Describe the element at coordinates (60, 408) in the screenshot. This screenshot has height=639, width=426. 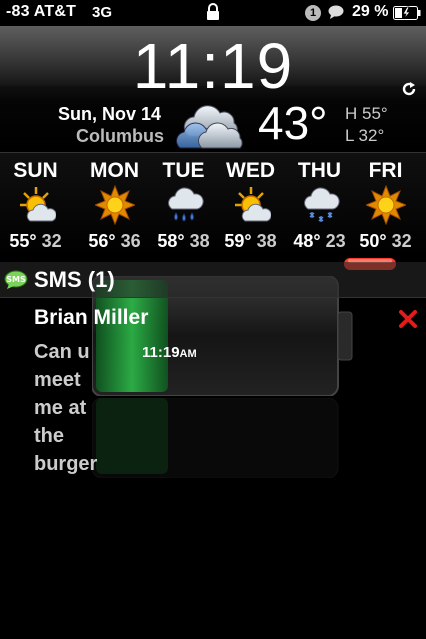
I see `sms-body-line: me at` at that location.